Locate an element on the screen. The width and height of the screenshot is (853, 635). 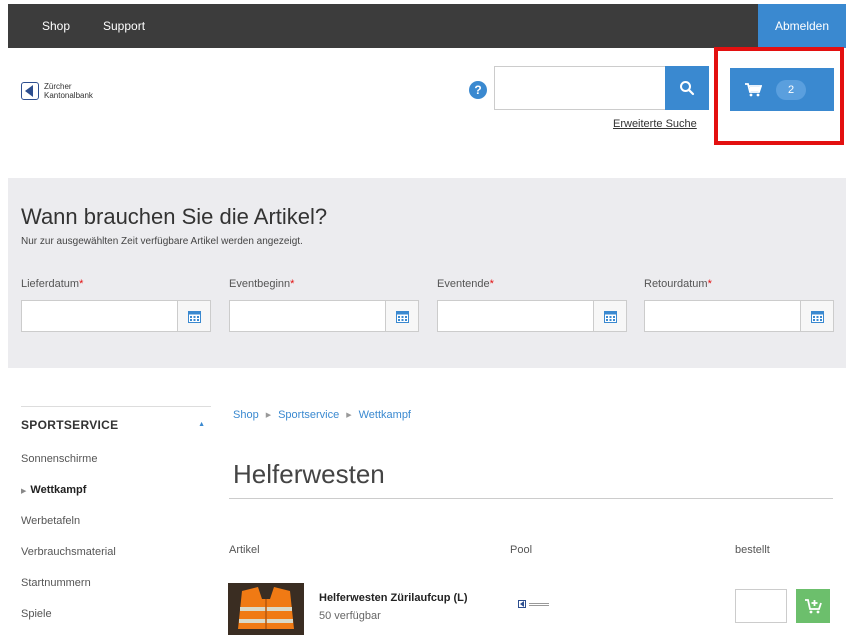
date-field-retourdatum: Retourdatum* is located at coordinates (739, 305).